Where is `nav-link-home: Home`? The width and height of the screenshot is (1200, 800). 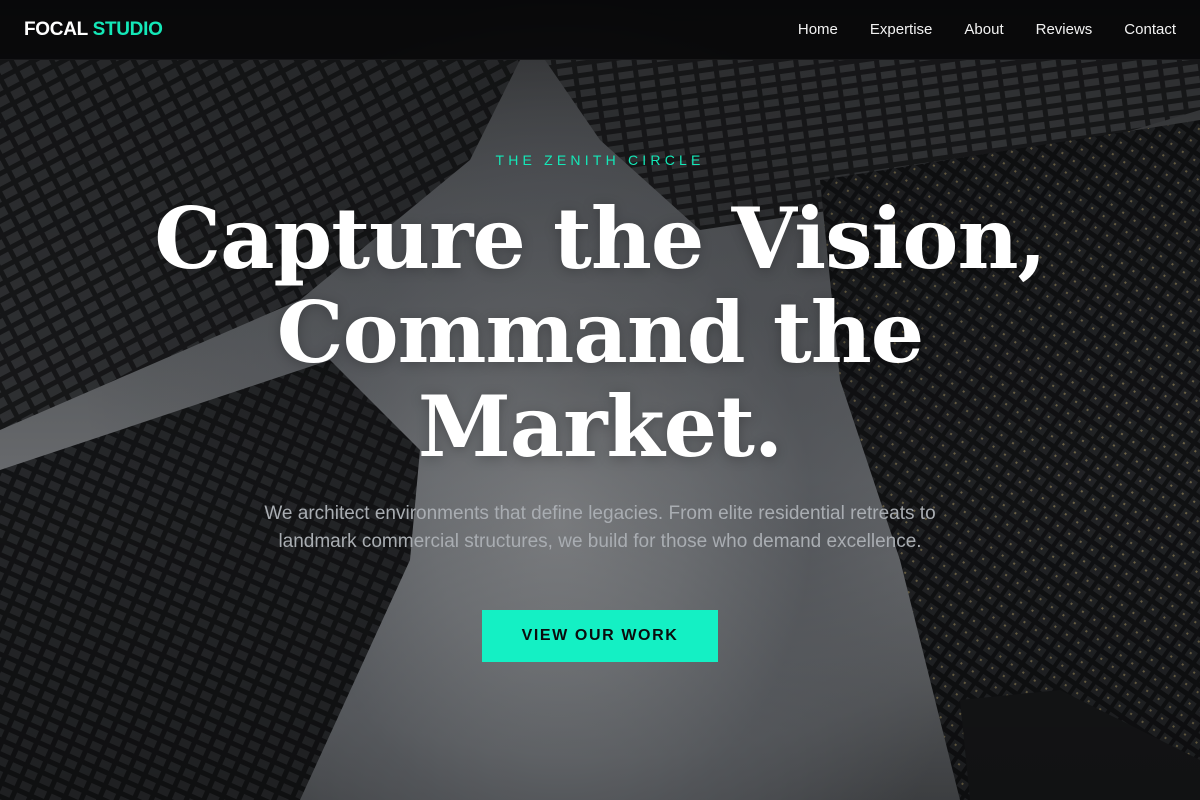 nav-link-home: Home is located at coordinates (818, 29).